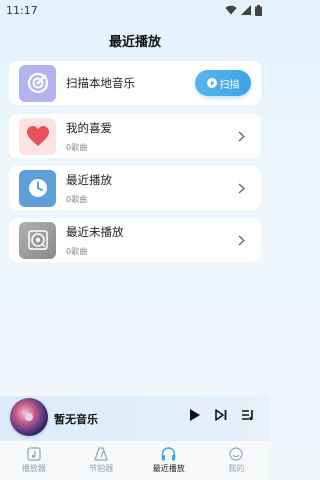 Image resolution: width=320 pixels, height=480 pixels. Describe the element at coordinates (34, 454) in the screenshot. I see `music-note-icon` at that location.